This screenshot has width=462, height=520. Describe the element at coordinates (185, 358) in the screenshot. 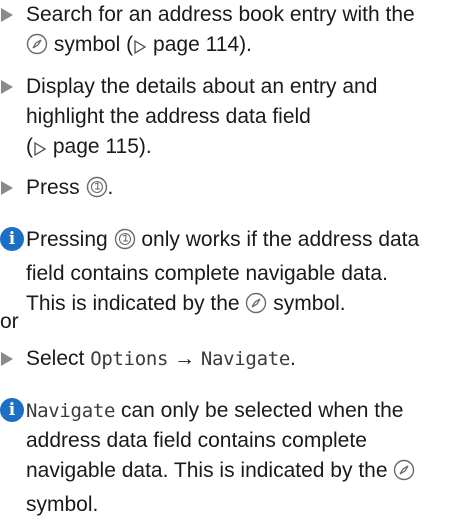

I see `menu-arrow: →` at that location.